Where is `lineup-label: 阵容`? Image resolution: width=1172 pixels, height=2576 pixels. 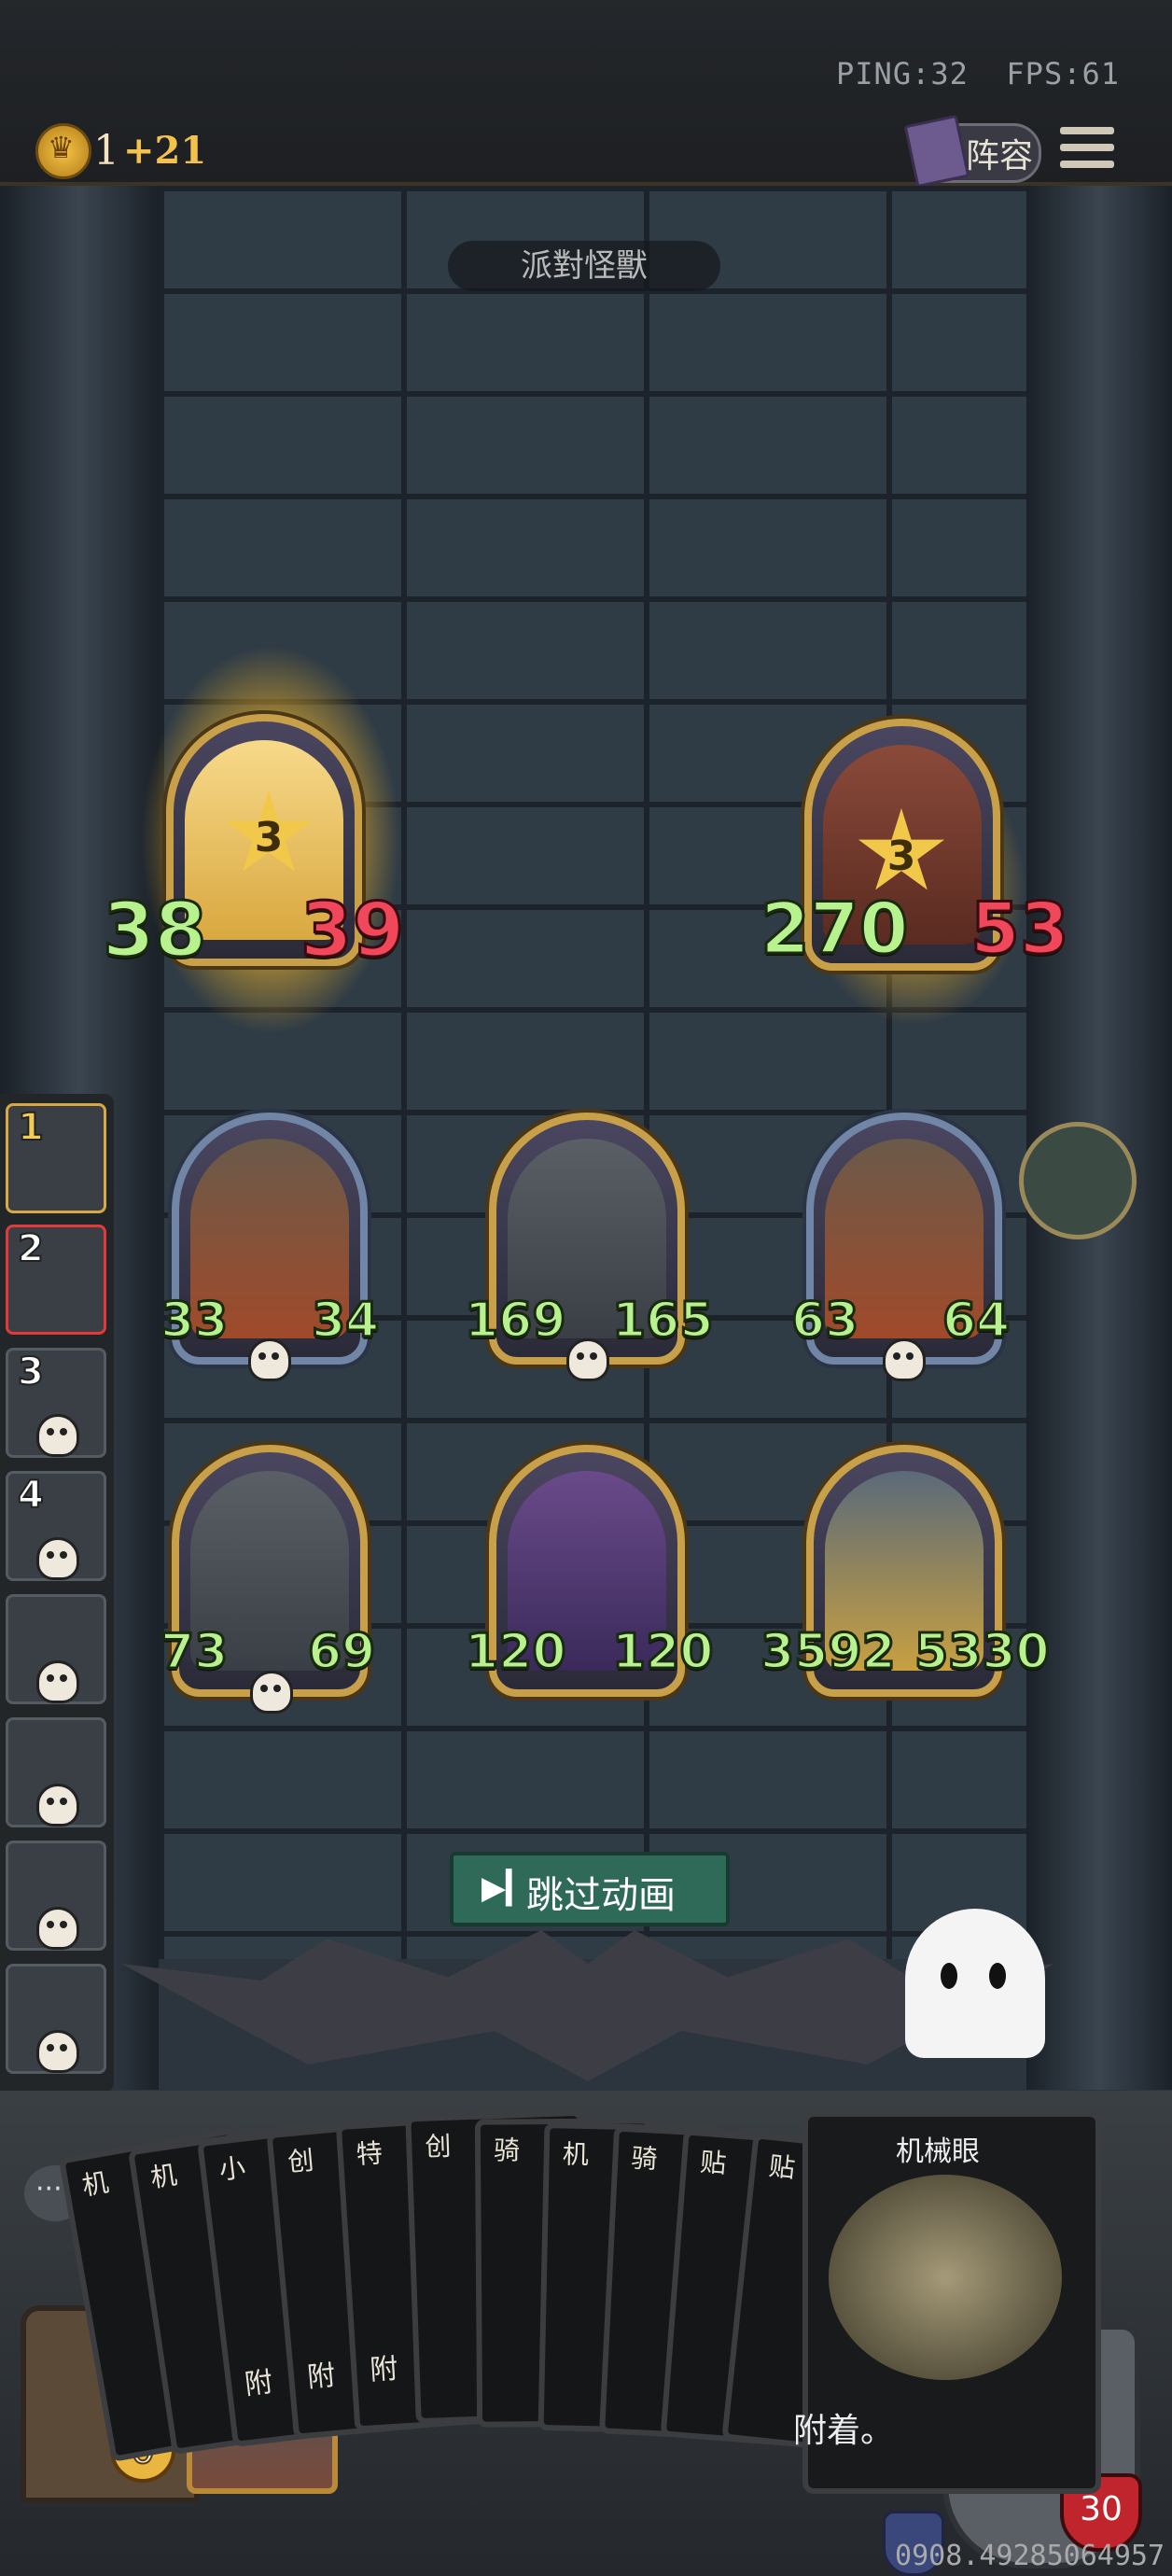
lineup-label: 阵容 is located at coordinates (1000, 156).